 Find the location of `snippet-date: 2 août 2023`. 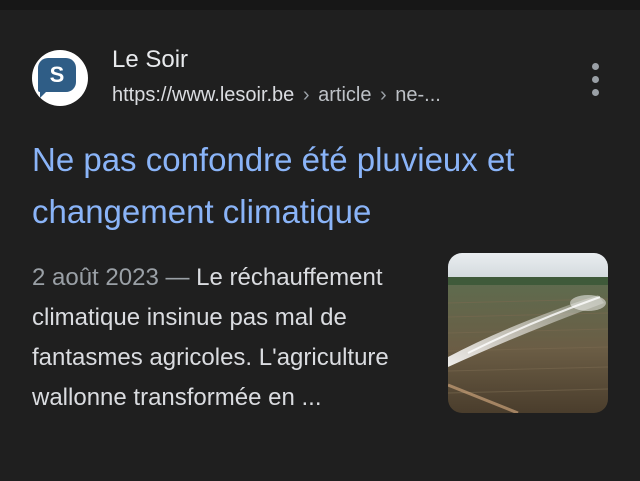

snippet-date: 2 août 2023 is located at coordinates (95, 277).